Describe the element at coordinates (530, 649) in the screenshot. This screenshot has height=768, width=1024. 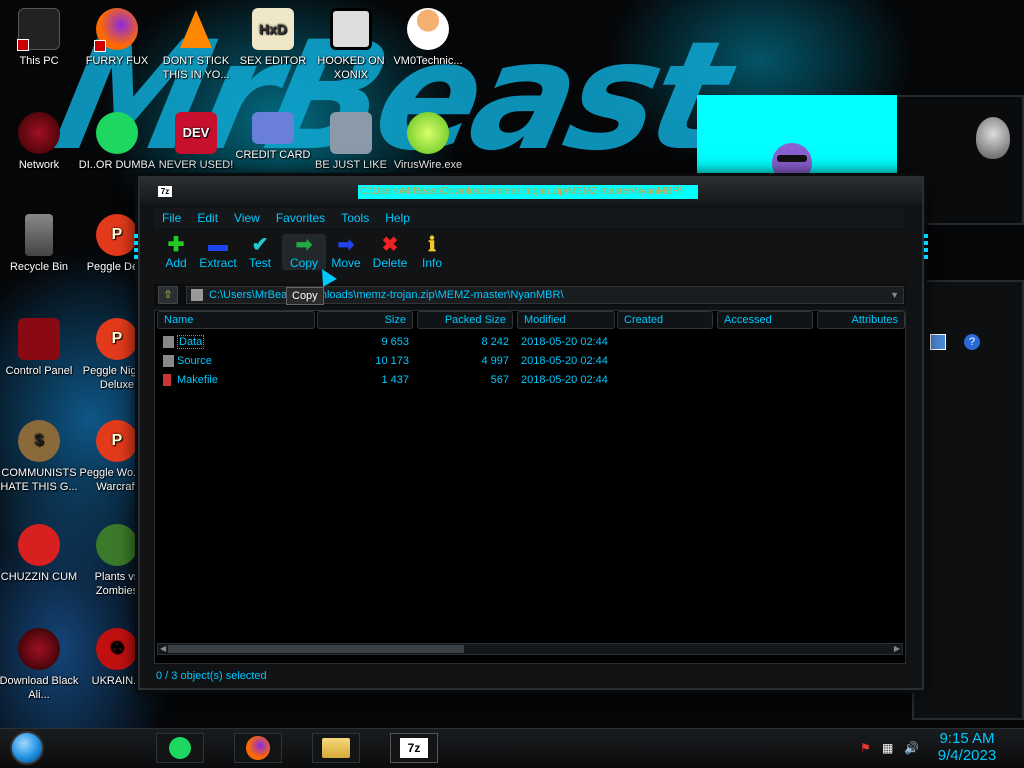
I see `horizontal-scrollbar: ◀ ▶` at that location.